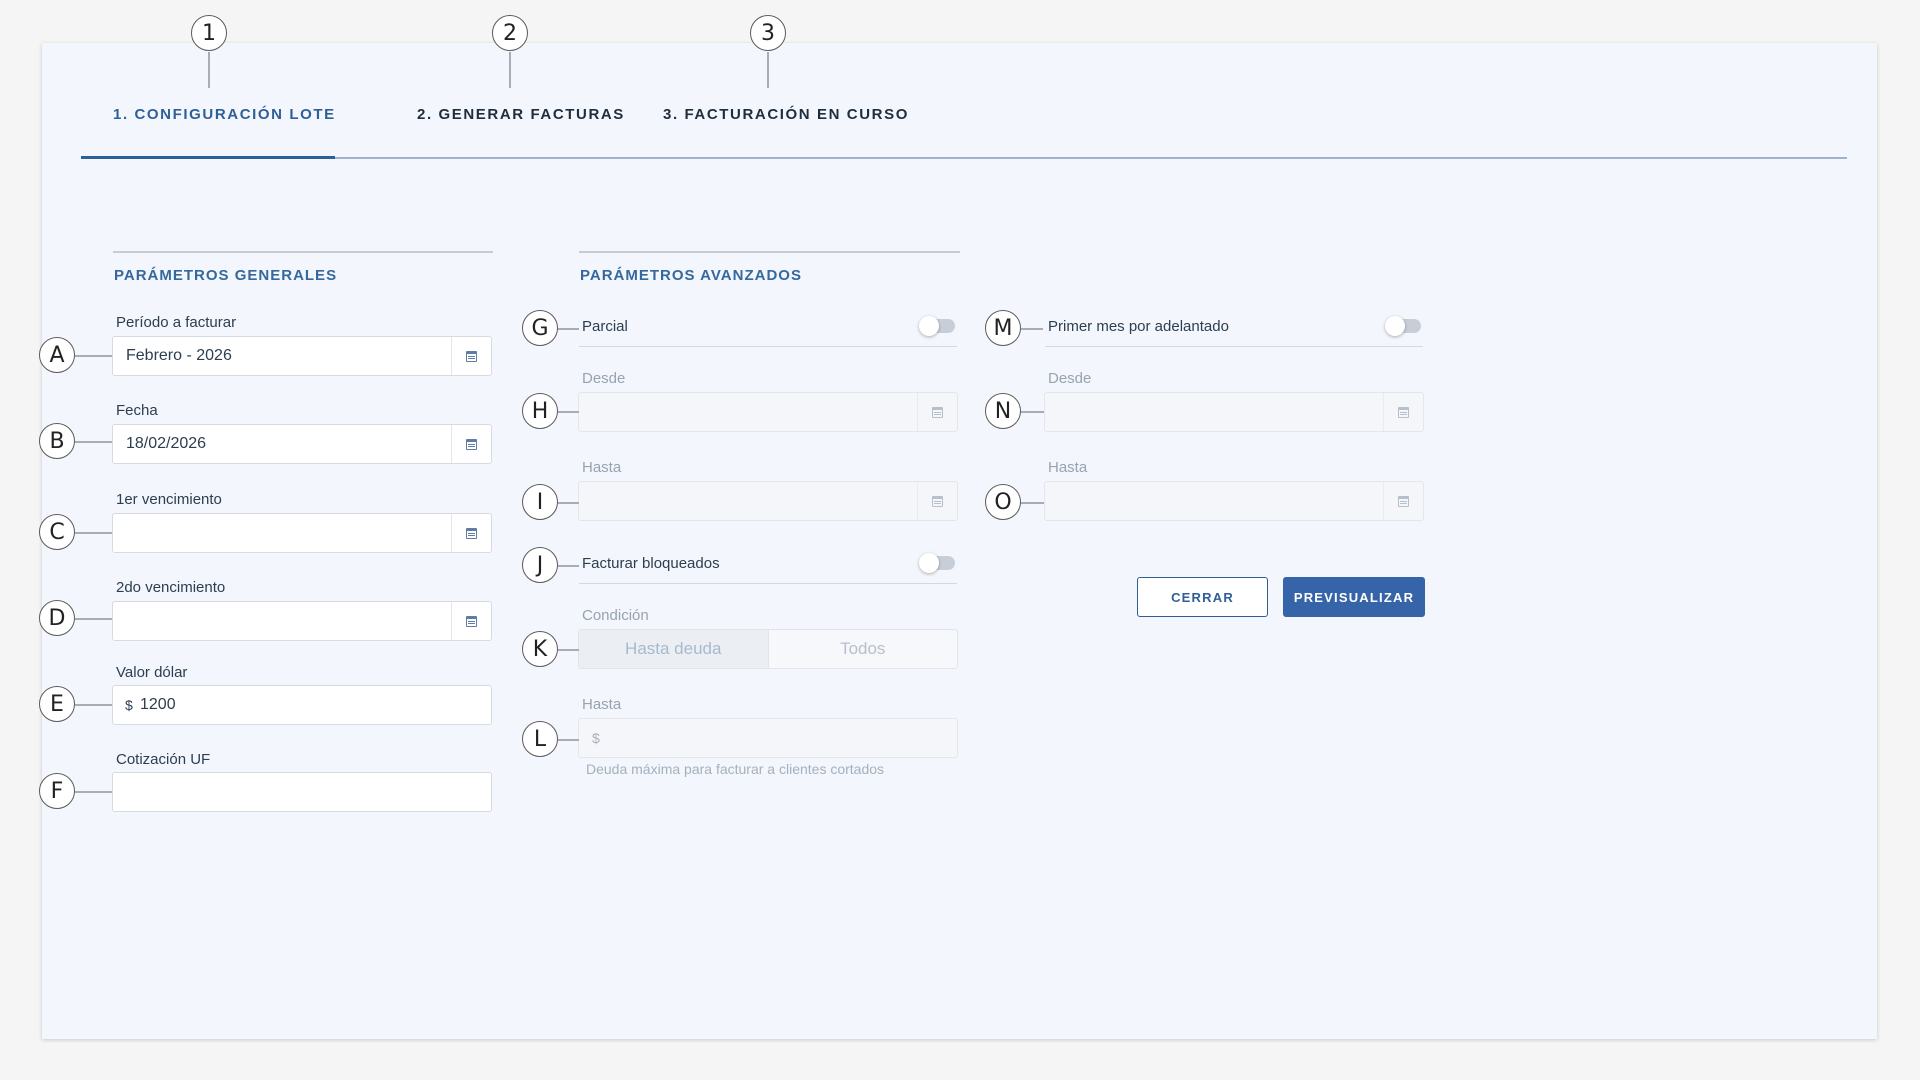 The image size is (1920, 1080). Describe the element at coordinates (937, 563) in the screenshot. I see `bloqueados-toggle` at that location.